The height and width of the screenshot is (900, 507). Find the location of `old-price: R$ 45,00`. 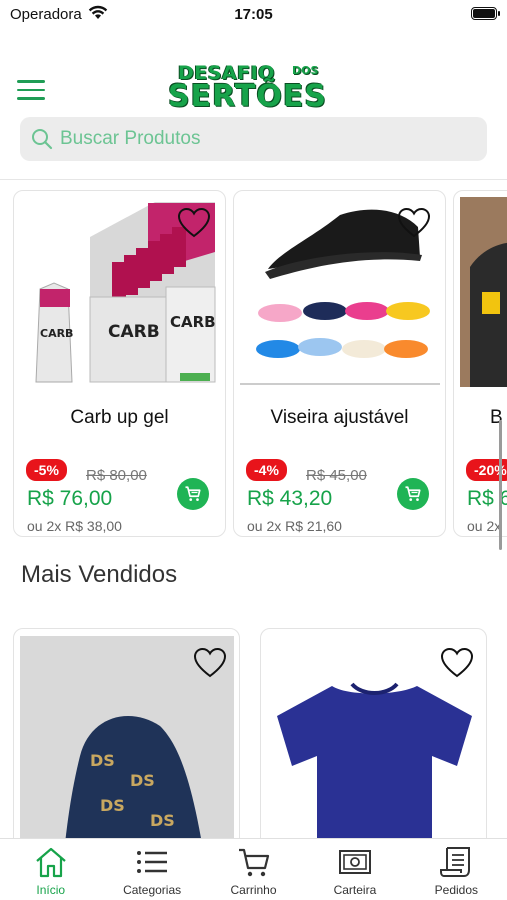

old-price: R$ 45,00 is located at coordinates (336, 475).